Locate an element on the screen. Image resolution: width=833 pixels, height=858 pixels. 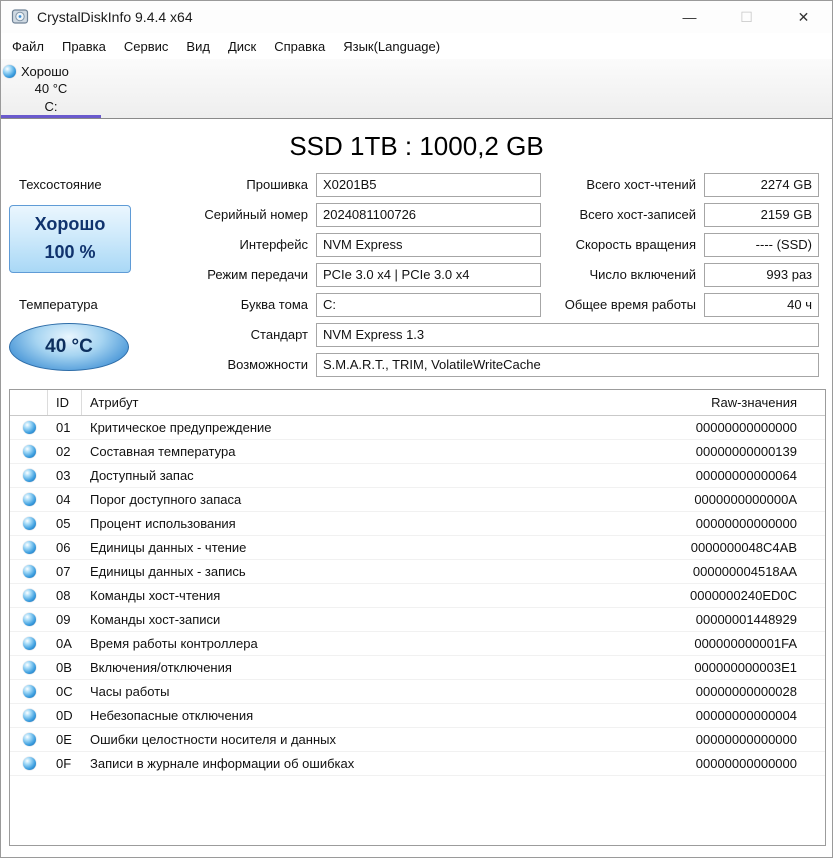
smart-id: 04 is located at coordinates (63, 499).